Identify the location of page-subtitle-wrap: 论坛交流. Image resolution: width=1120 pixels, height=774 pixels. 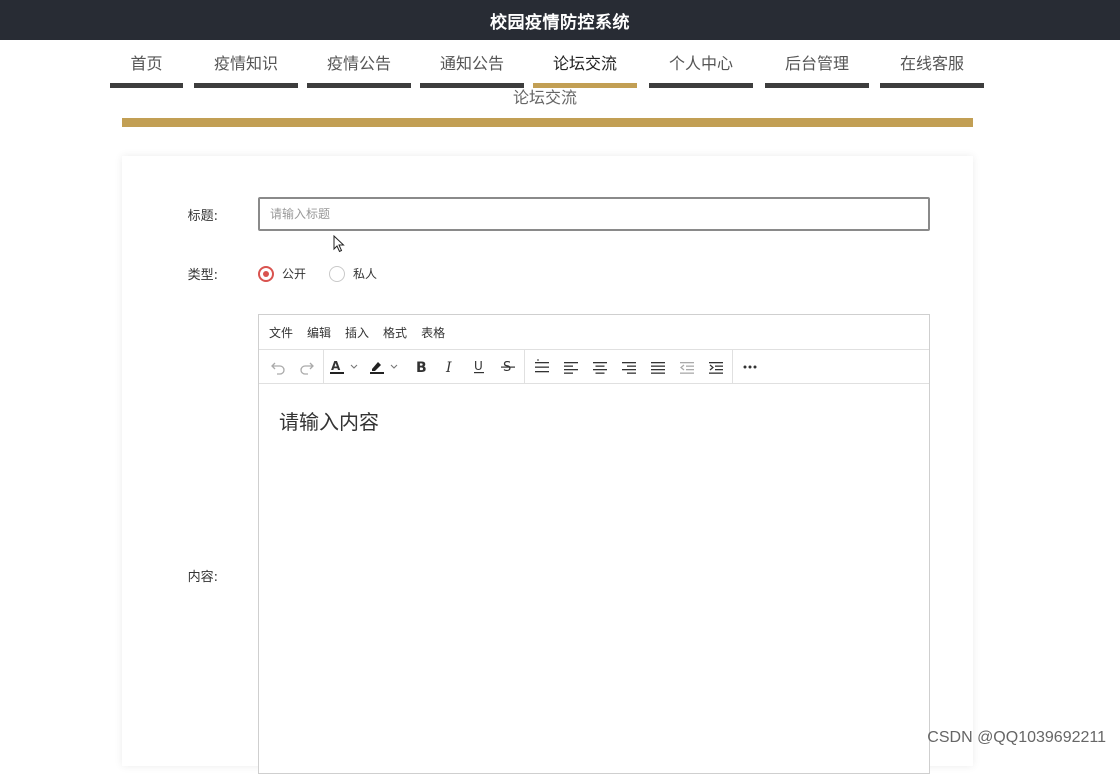
(545, 98).